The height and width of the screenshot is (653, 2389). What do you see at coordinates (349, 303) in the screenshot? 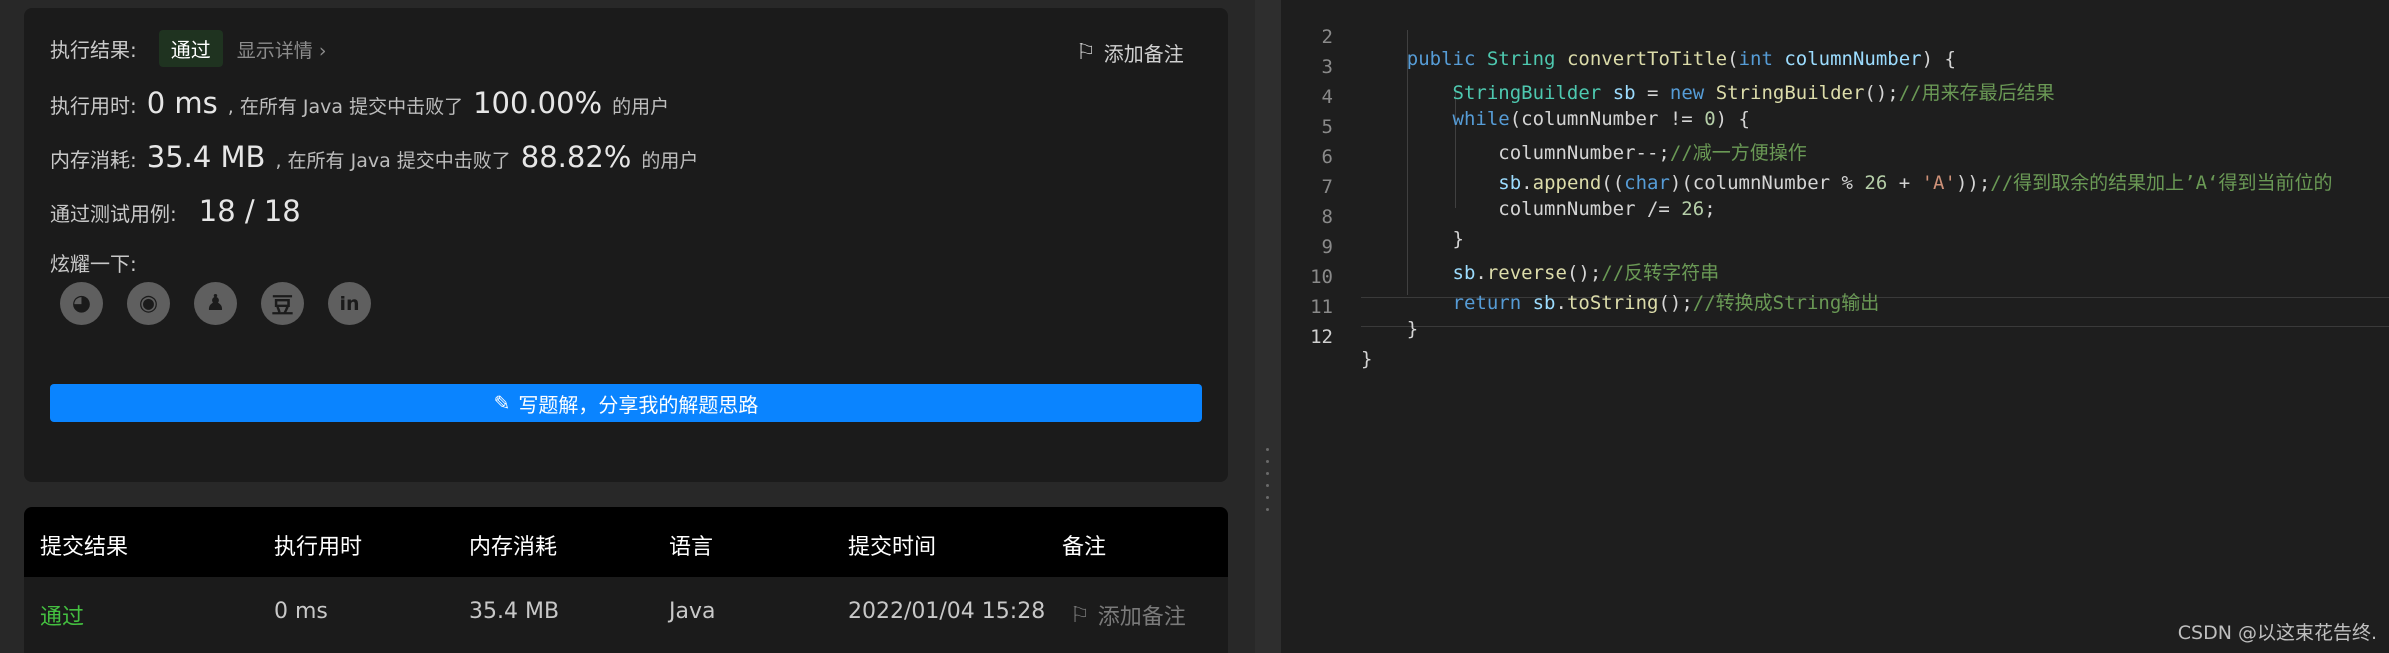
I see `linkedin-icon: in` at bounding box center [349, 303].